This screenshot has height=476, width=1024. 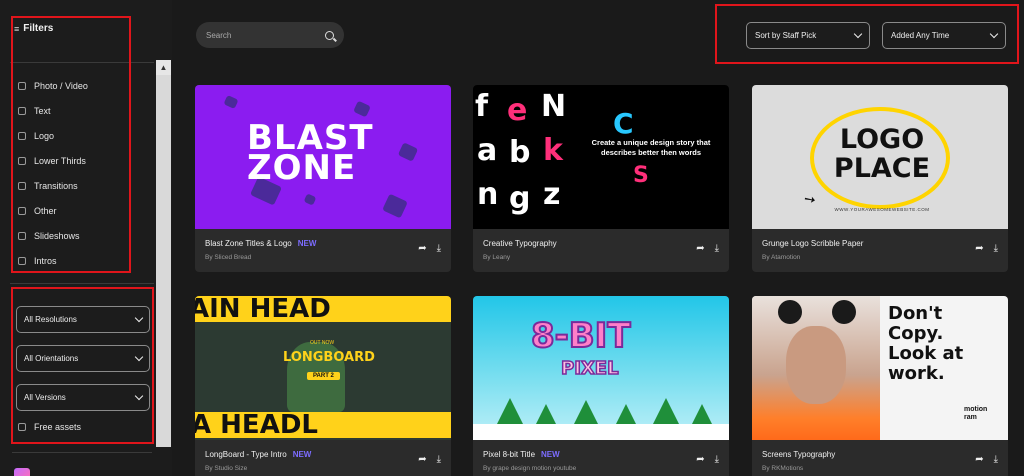 I want to click on thumbnail: LOGO PLACE ➘ WWW.YOURAWESOMEWEBSITE.COM, so click(x=880, y=157).